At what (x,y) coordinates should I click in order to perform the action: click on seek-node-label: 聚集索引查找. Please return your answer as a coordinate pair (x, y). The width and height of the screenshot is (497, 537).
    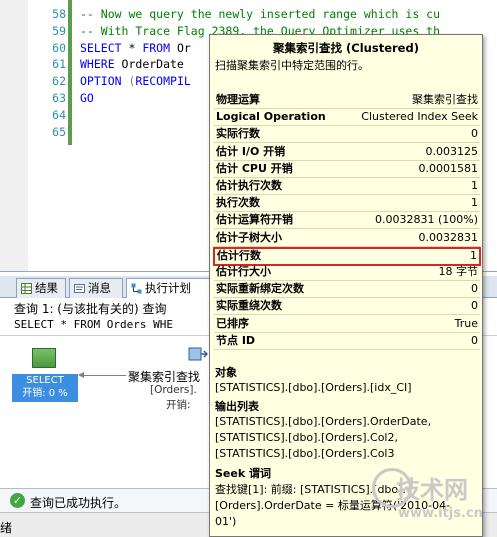
    Looking at the image, I should click on (164, 376).